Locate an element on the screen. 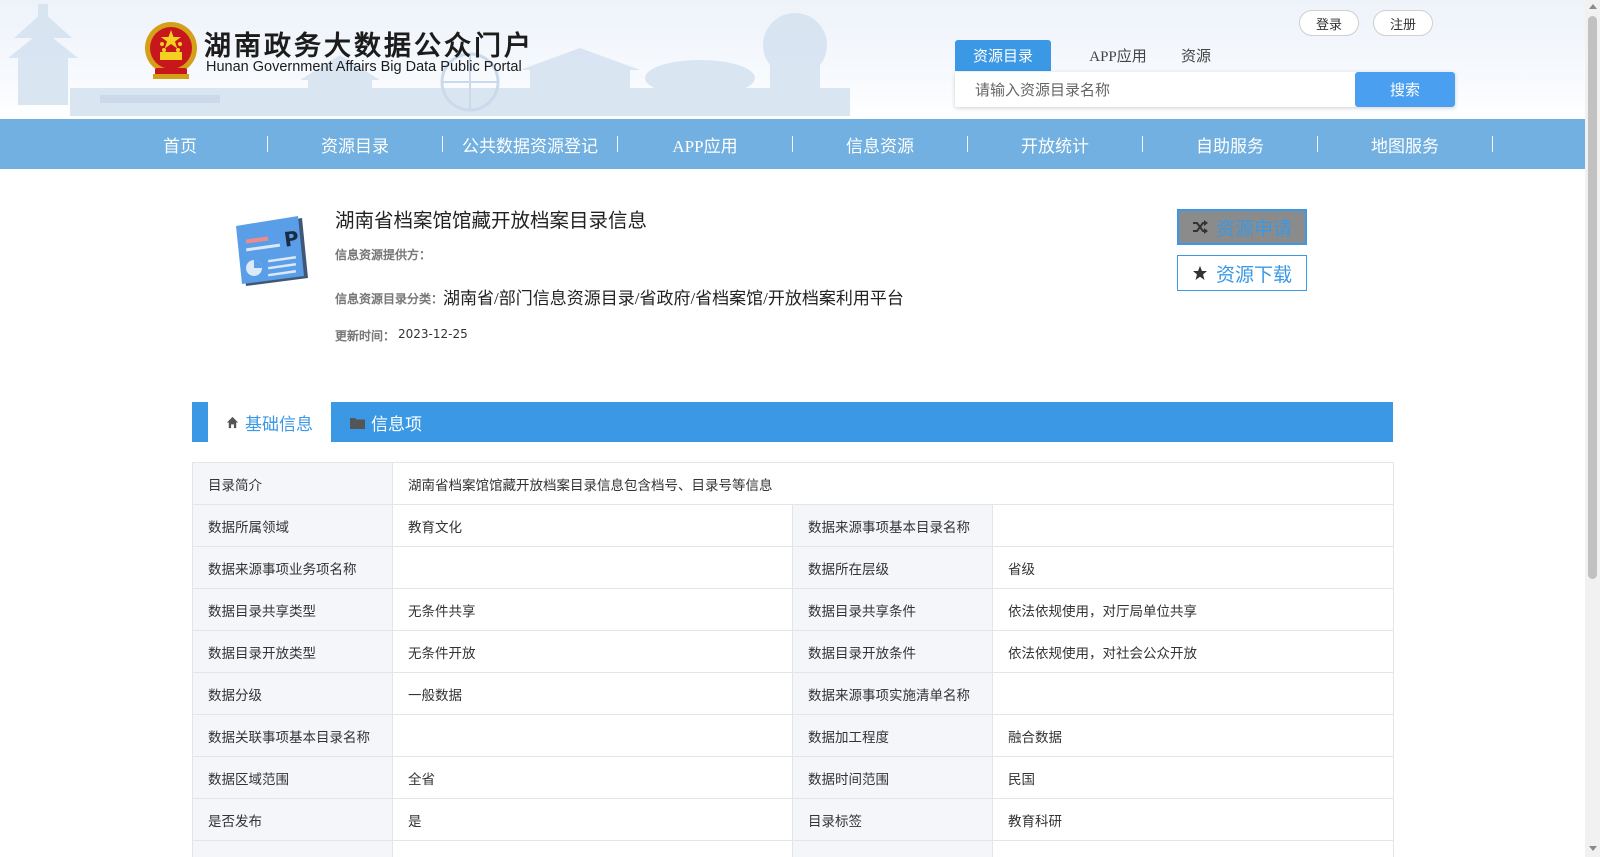  updated-label: 更新时间： is located at coordinates (365, 336).